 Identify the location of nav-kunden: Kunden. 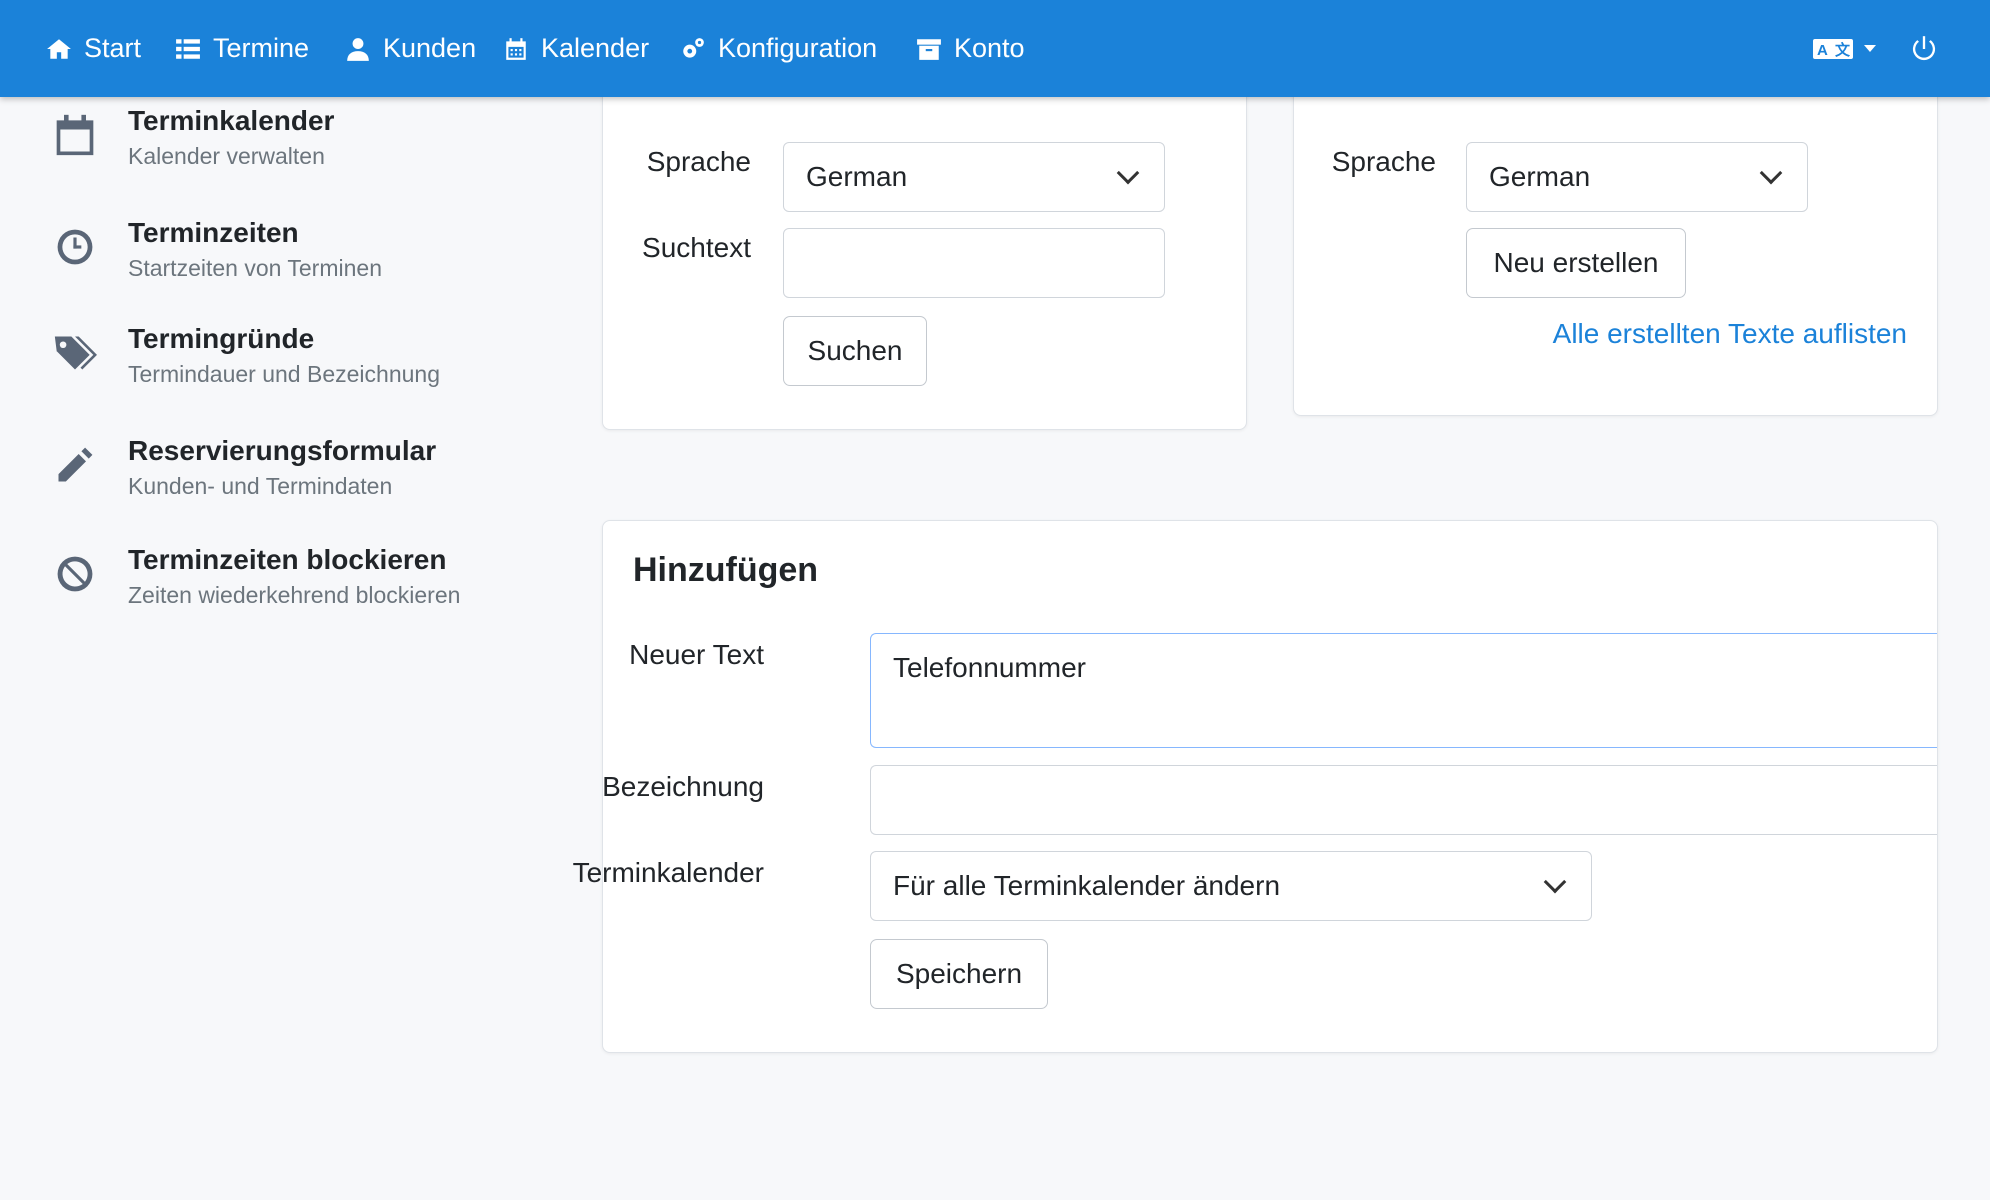
(410, 48).